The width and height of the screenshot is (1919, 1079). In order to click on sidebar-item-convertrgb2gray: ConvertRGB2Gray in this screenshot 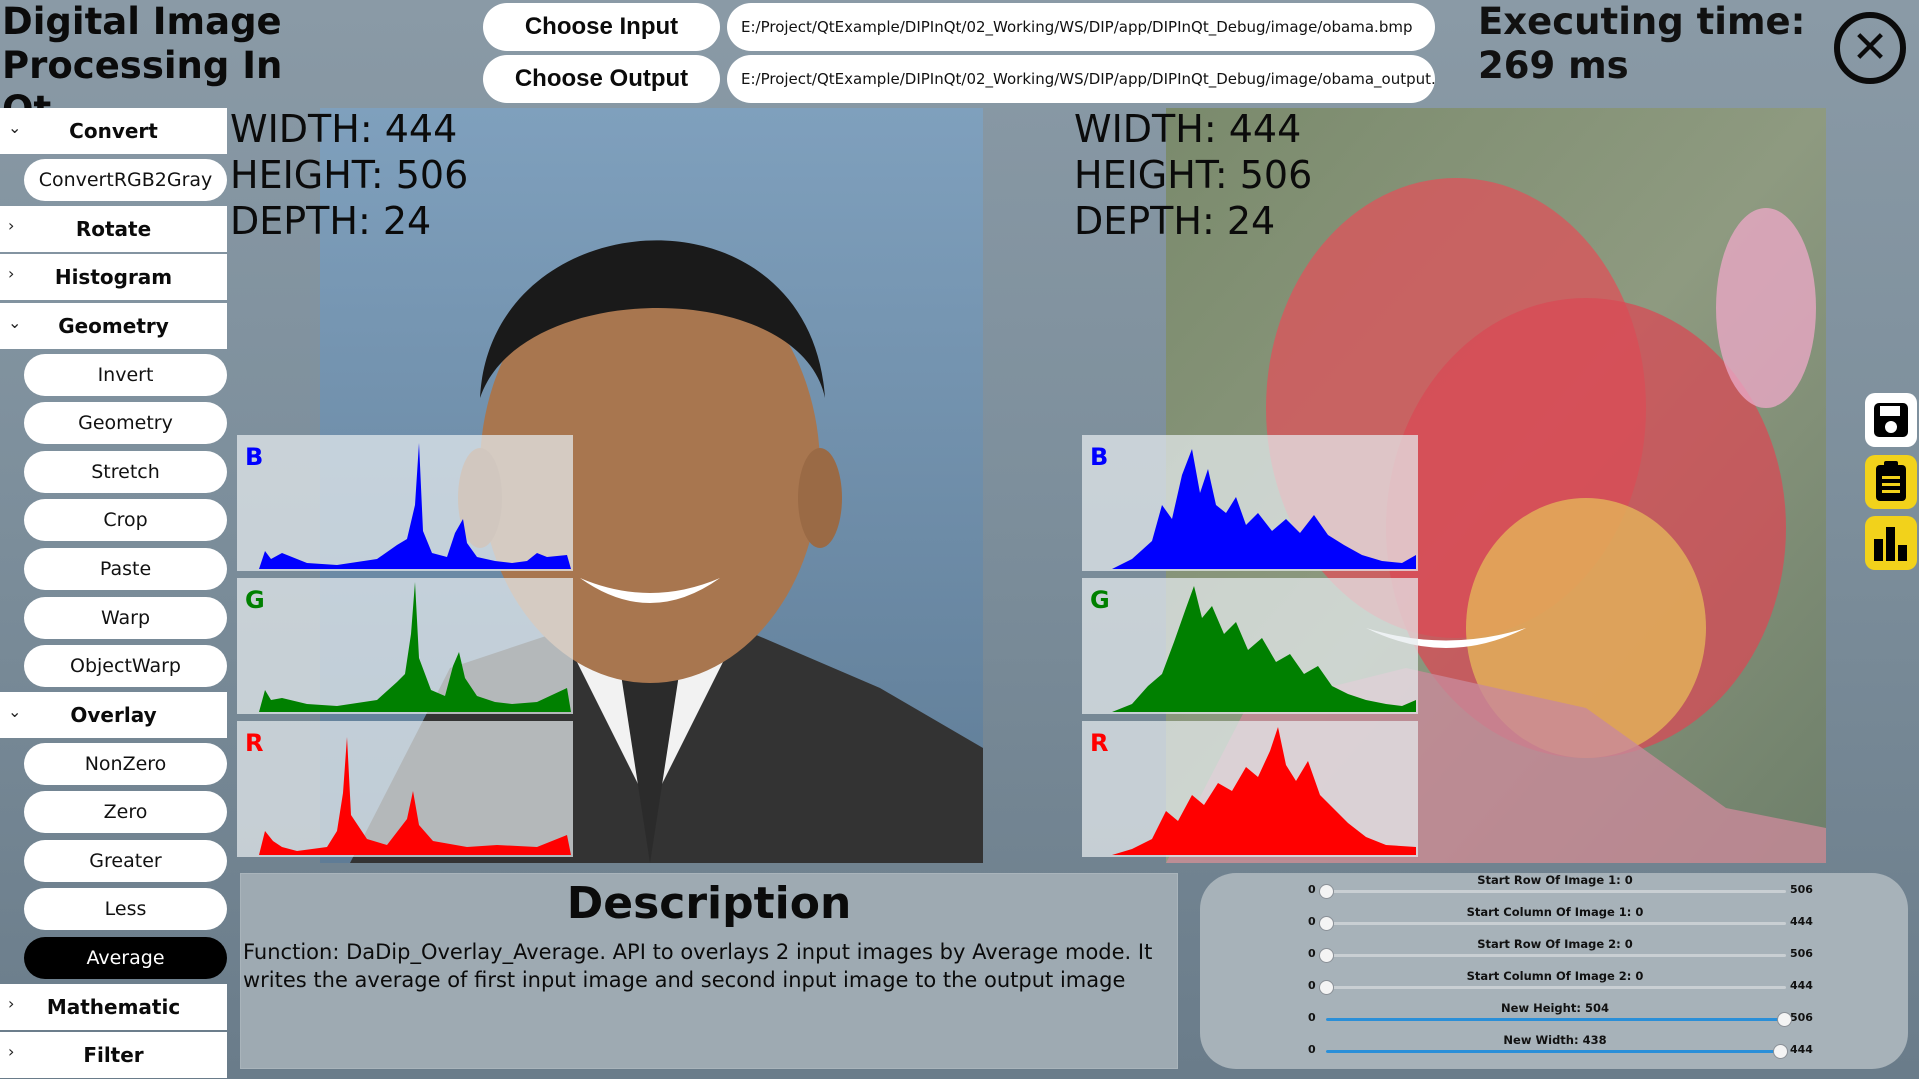, I will do `click(125, 180)`.